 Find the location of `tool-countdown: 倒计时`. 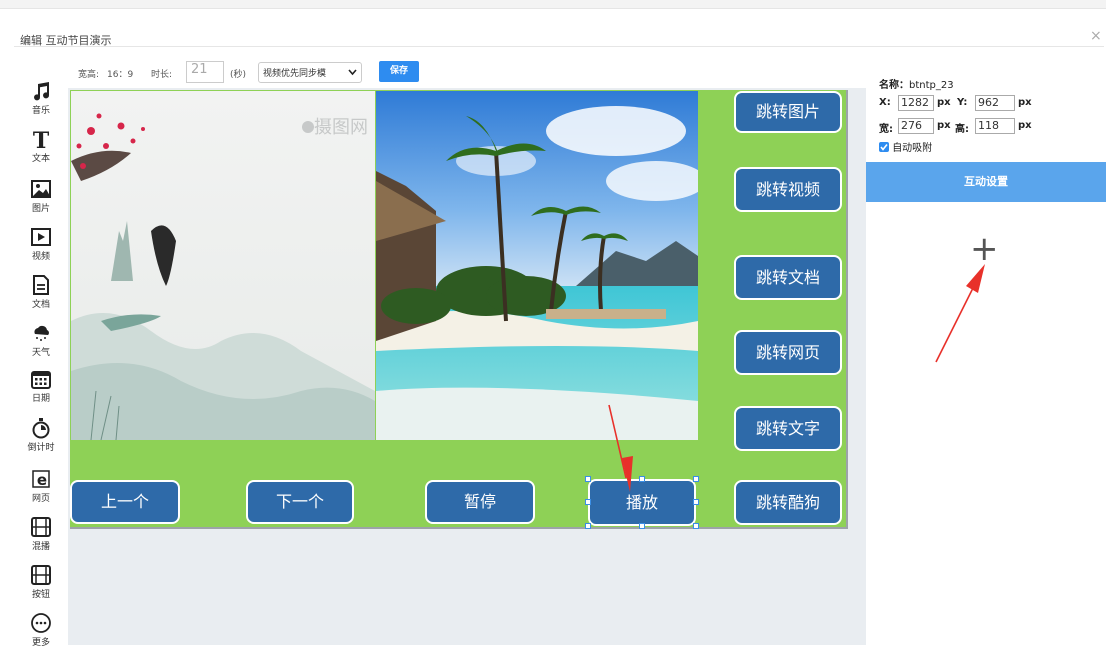

tool-countdown: 倒计时 is located at coordinates (41, 435).